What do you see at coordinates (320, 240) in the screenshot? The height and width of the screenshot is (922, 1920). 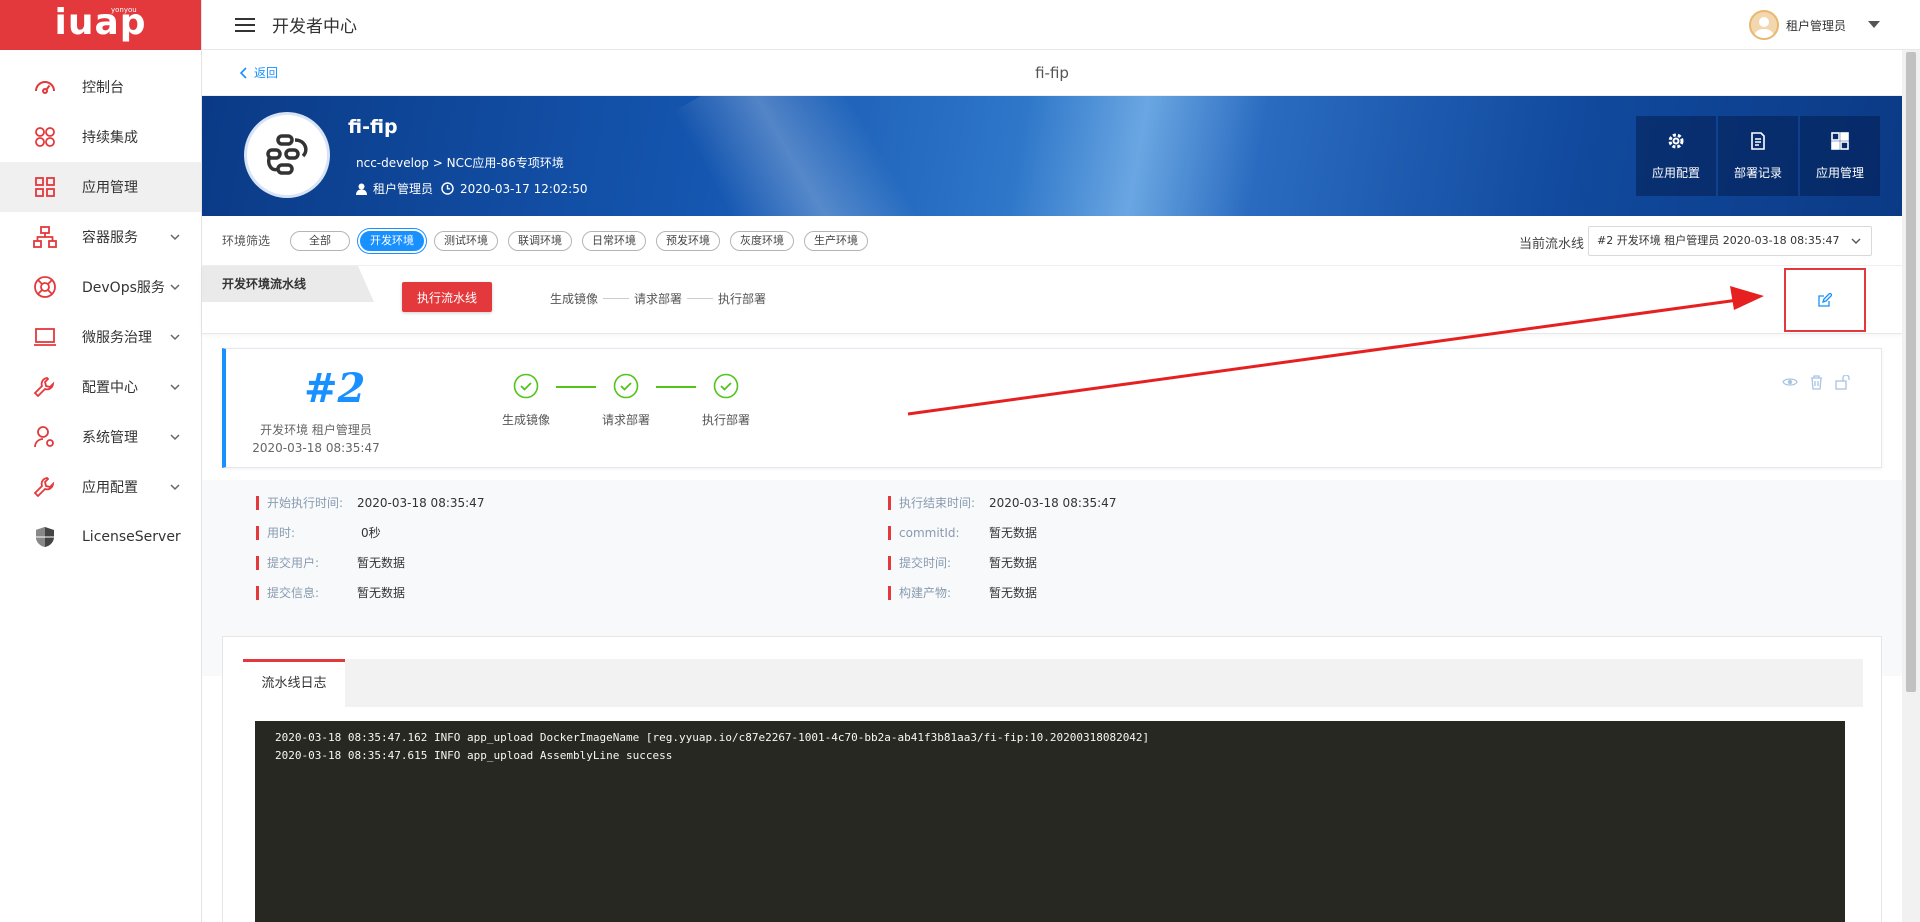 I see `env-chip-all: 全部` at bounding box center [320, 240].